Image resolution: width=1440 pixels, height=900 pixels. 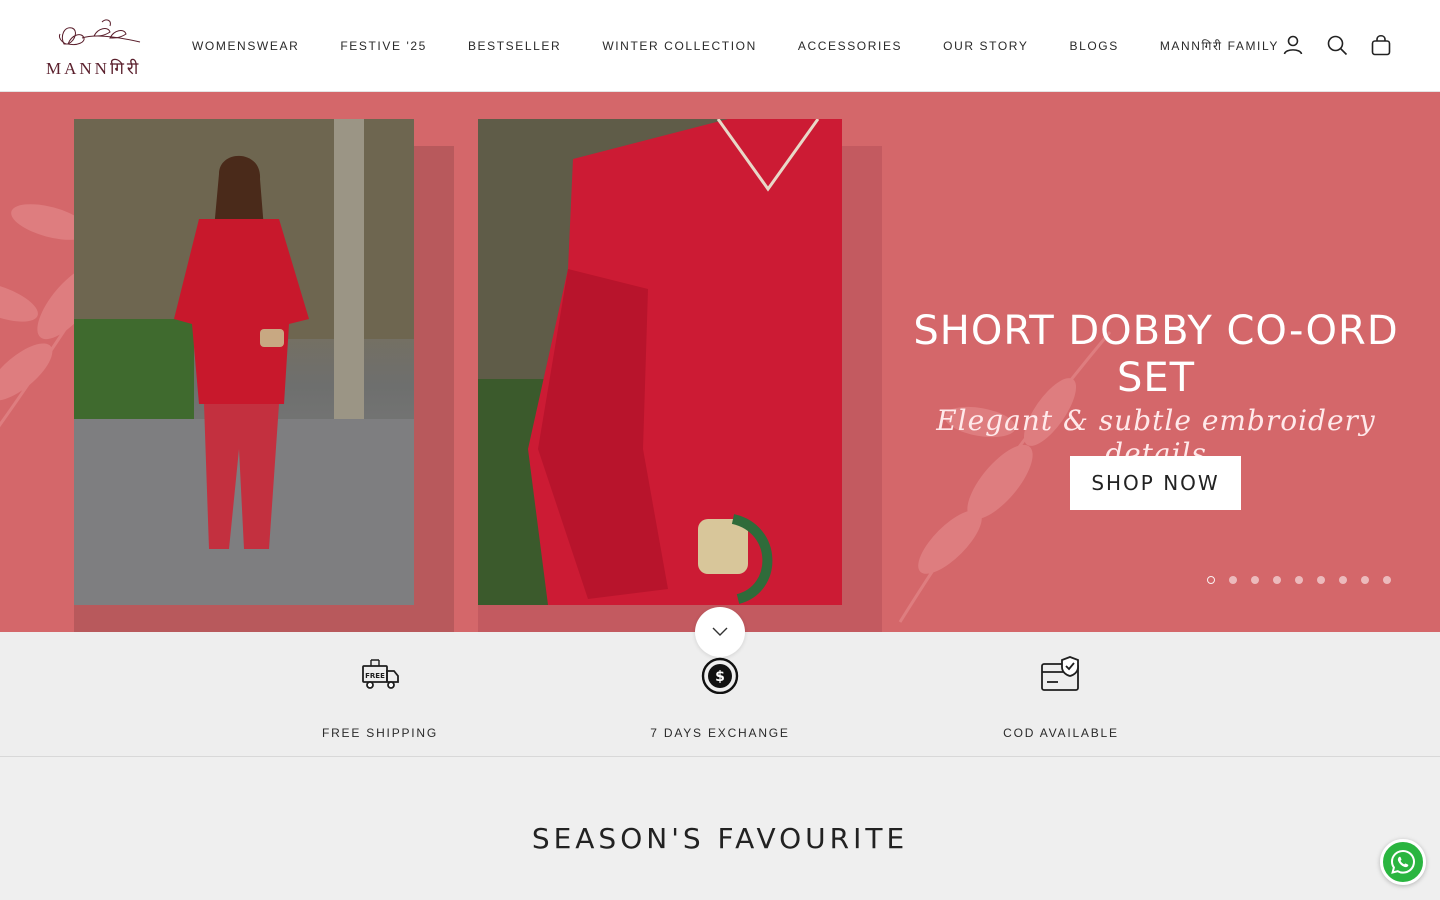 I want to click on nav-item-bestseller: BESTSELLER, so click(x=514, y=46).